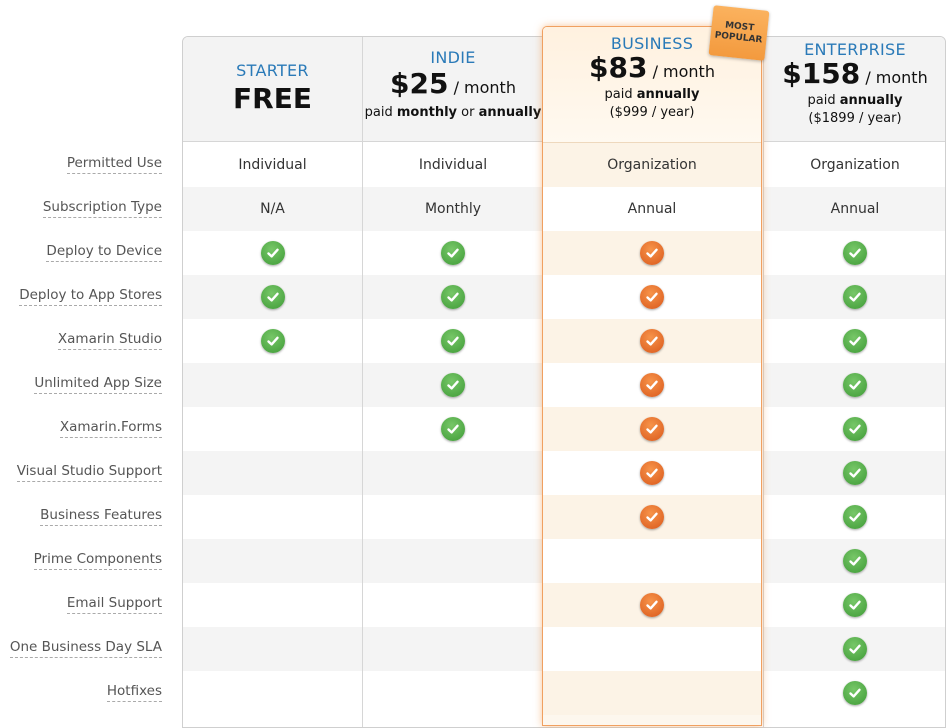 This screenshot has height=728, width=947. I want to click on feature-label: Deploy to Device, so click(104, 252).